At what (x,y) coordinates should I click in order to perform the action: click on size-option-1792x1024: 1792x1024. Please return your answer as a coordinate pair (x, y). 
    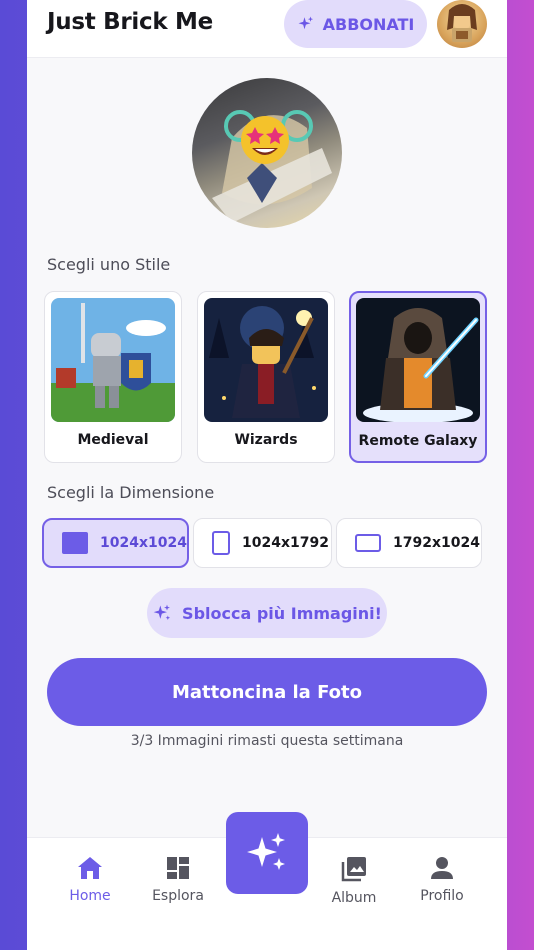
    Looking at the image, I should click on (409, 543).